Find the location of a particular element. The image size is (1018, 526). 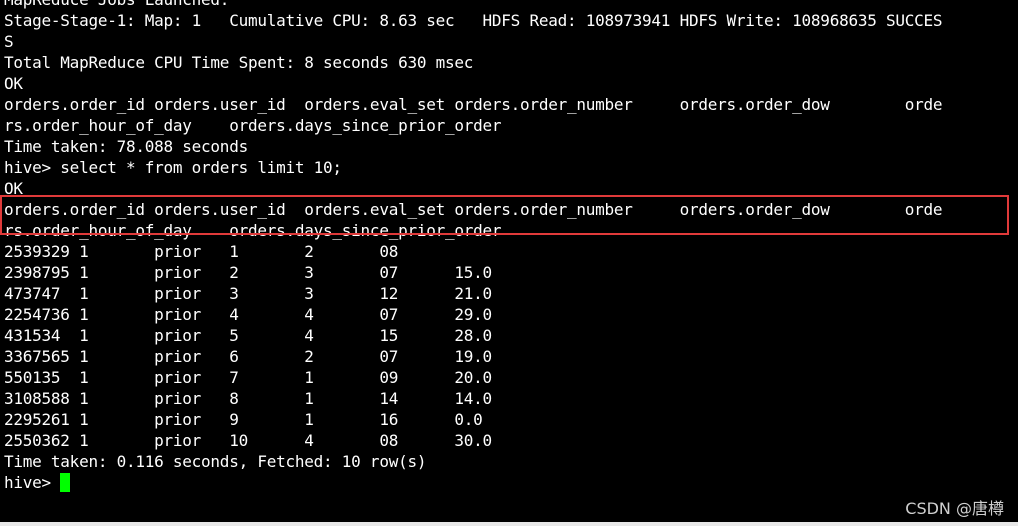

window-bottom-edge is located at coordinates (509, 524).